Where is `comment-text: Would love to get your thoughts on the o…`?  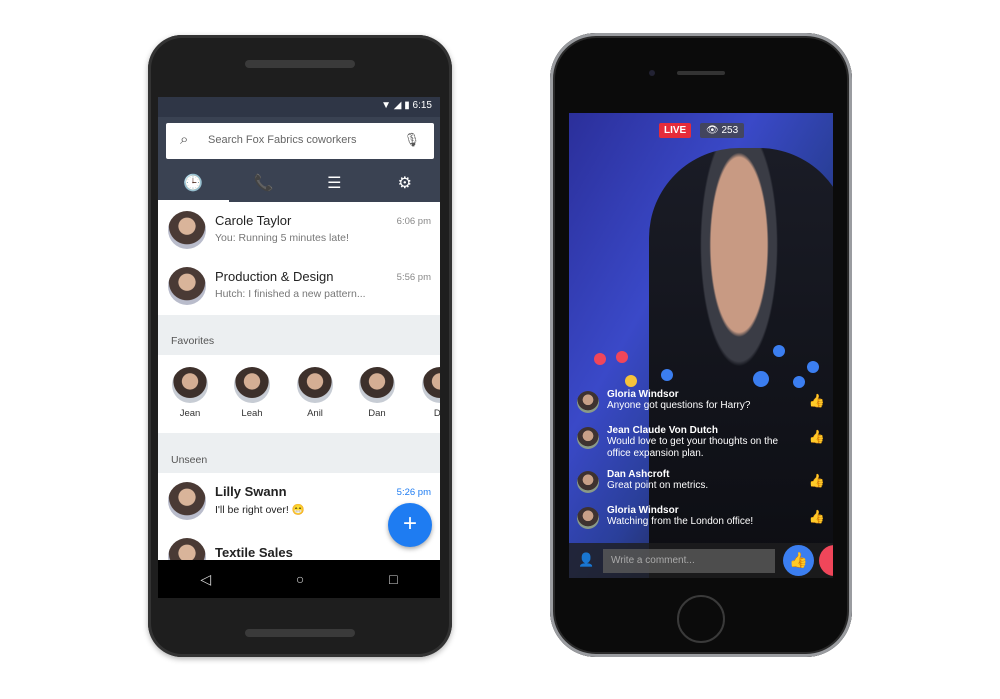 comment-text: Would love to get your thoughts on the o… is located at coordinates (693, 447).